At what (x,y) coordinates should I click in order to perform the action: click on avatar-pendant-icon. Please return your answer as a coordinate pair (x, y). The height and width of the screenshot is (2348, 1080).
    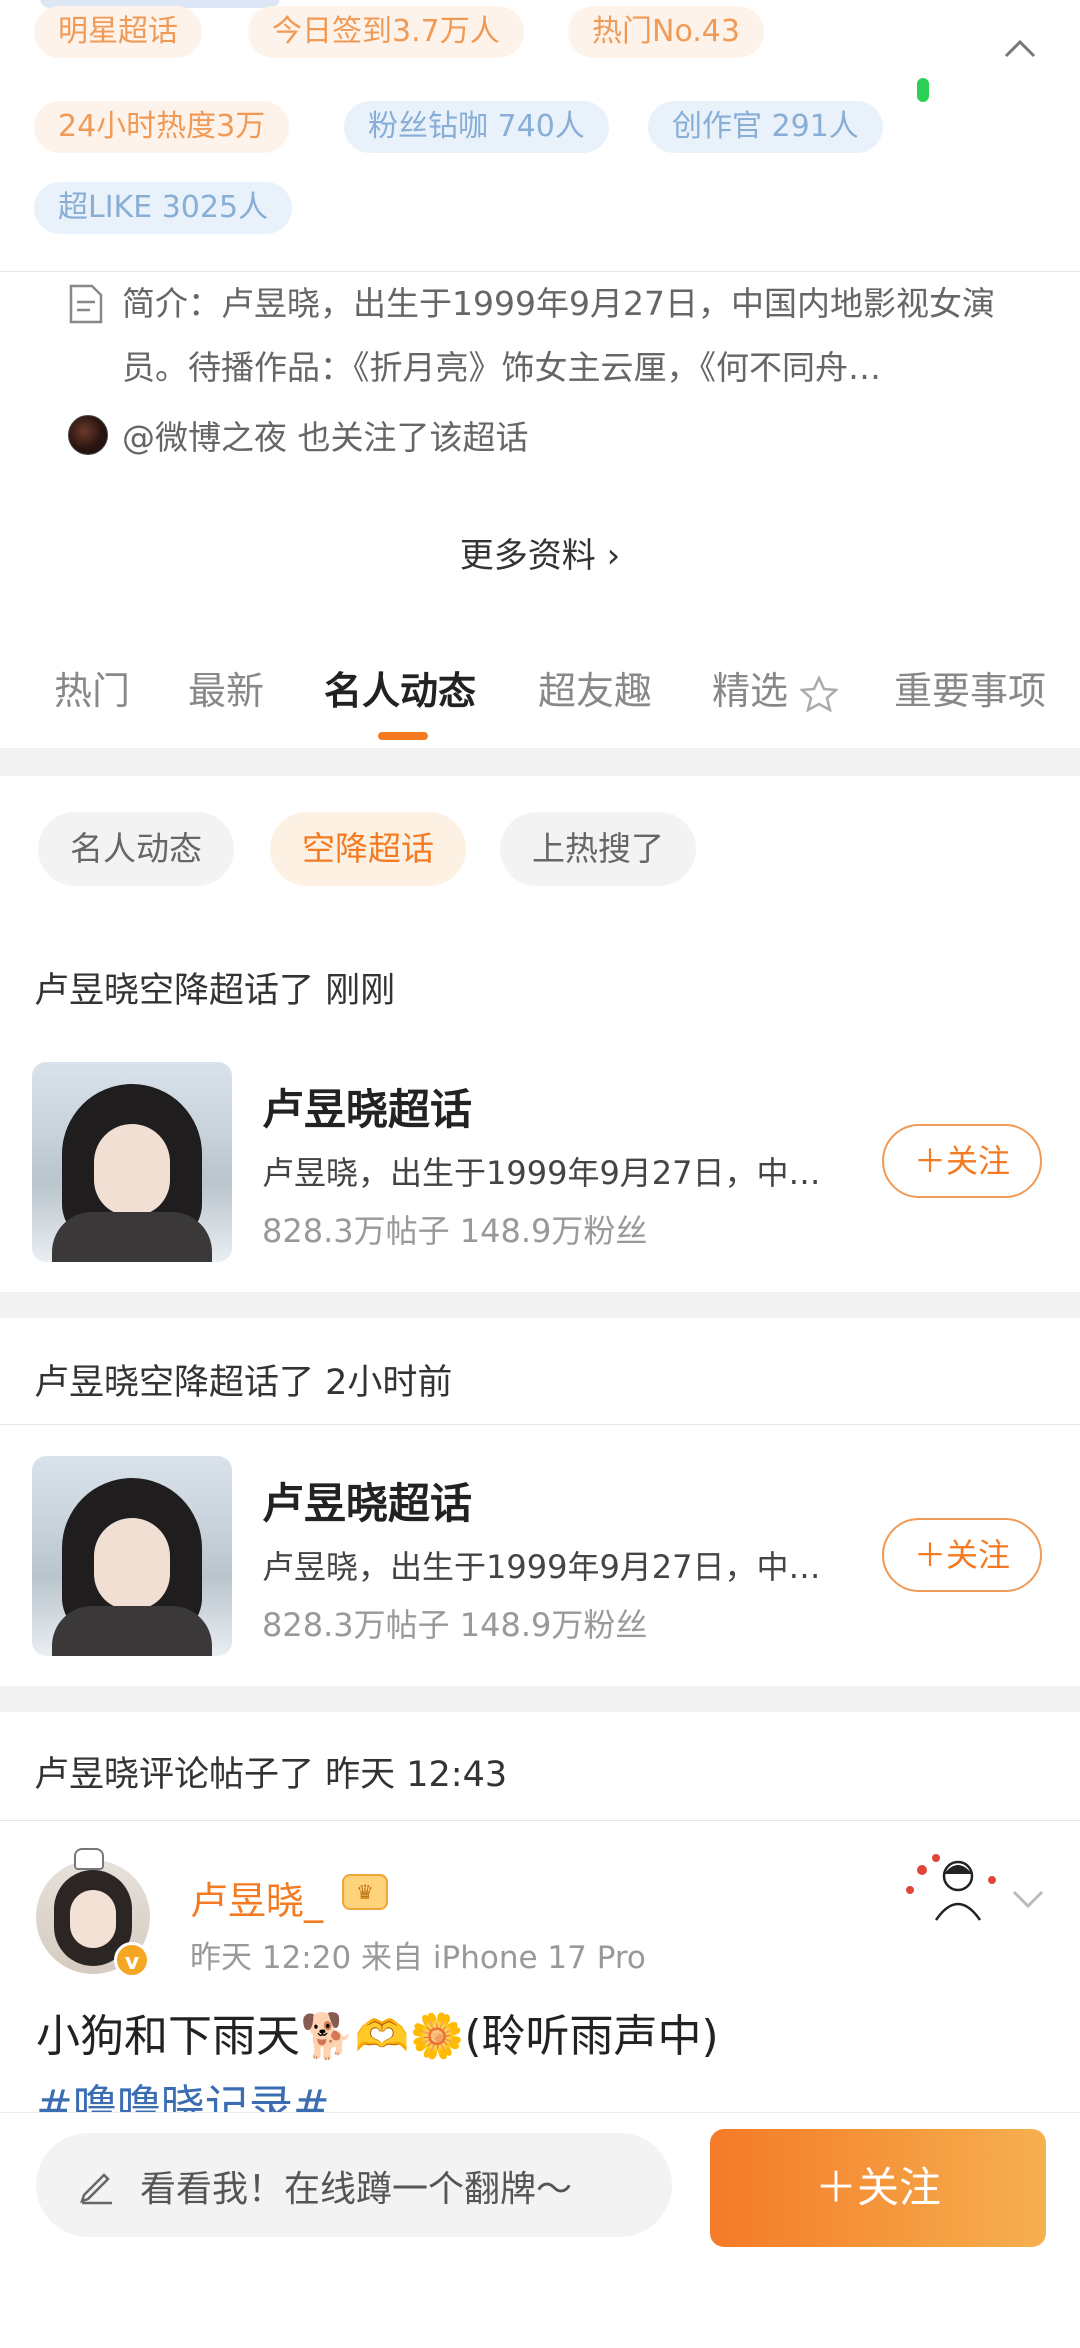
    Looking at the image, I should click on (89, 1859).